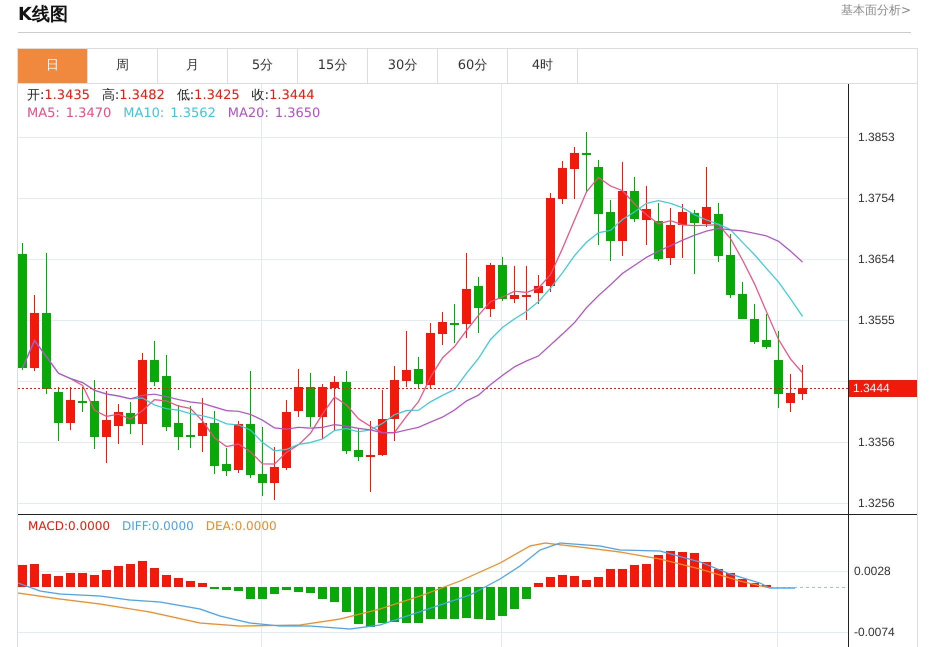 The width and height of the screenshot is (929, 647). I want to click on legend-value: 1.3435, so click(67, 96).